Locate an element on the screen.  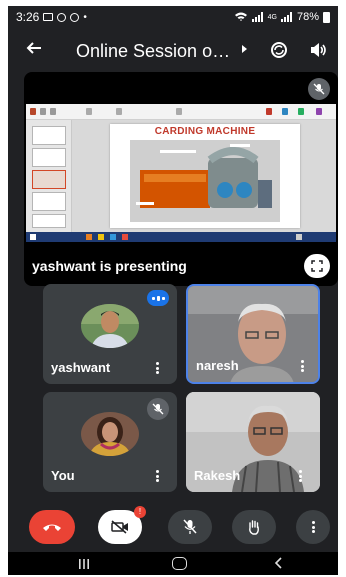
participant-tile: naresh is located at coordinates (253, 334).